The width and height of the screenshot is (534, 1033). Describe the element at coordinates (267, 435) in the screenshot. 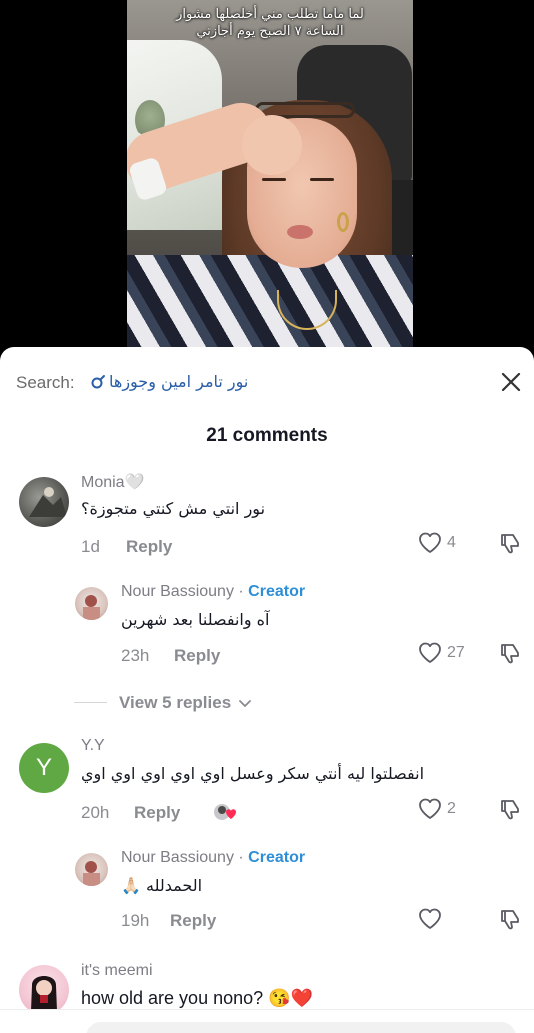

I see `comments-count-title: 21 comments` at that location.